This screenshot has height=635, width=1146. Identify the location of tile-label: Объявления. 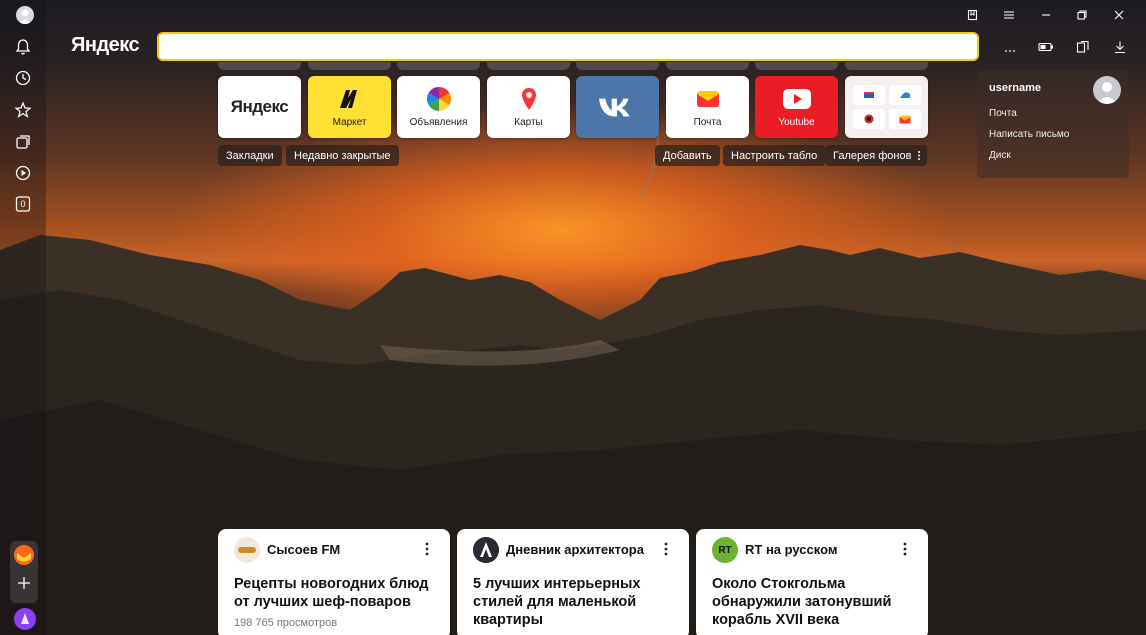
(438, 122).